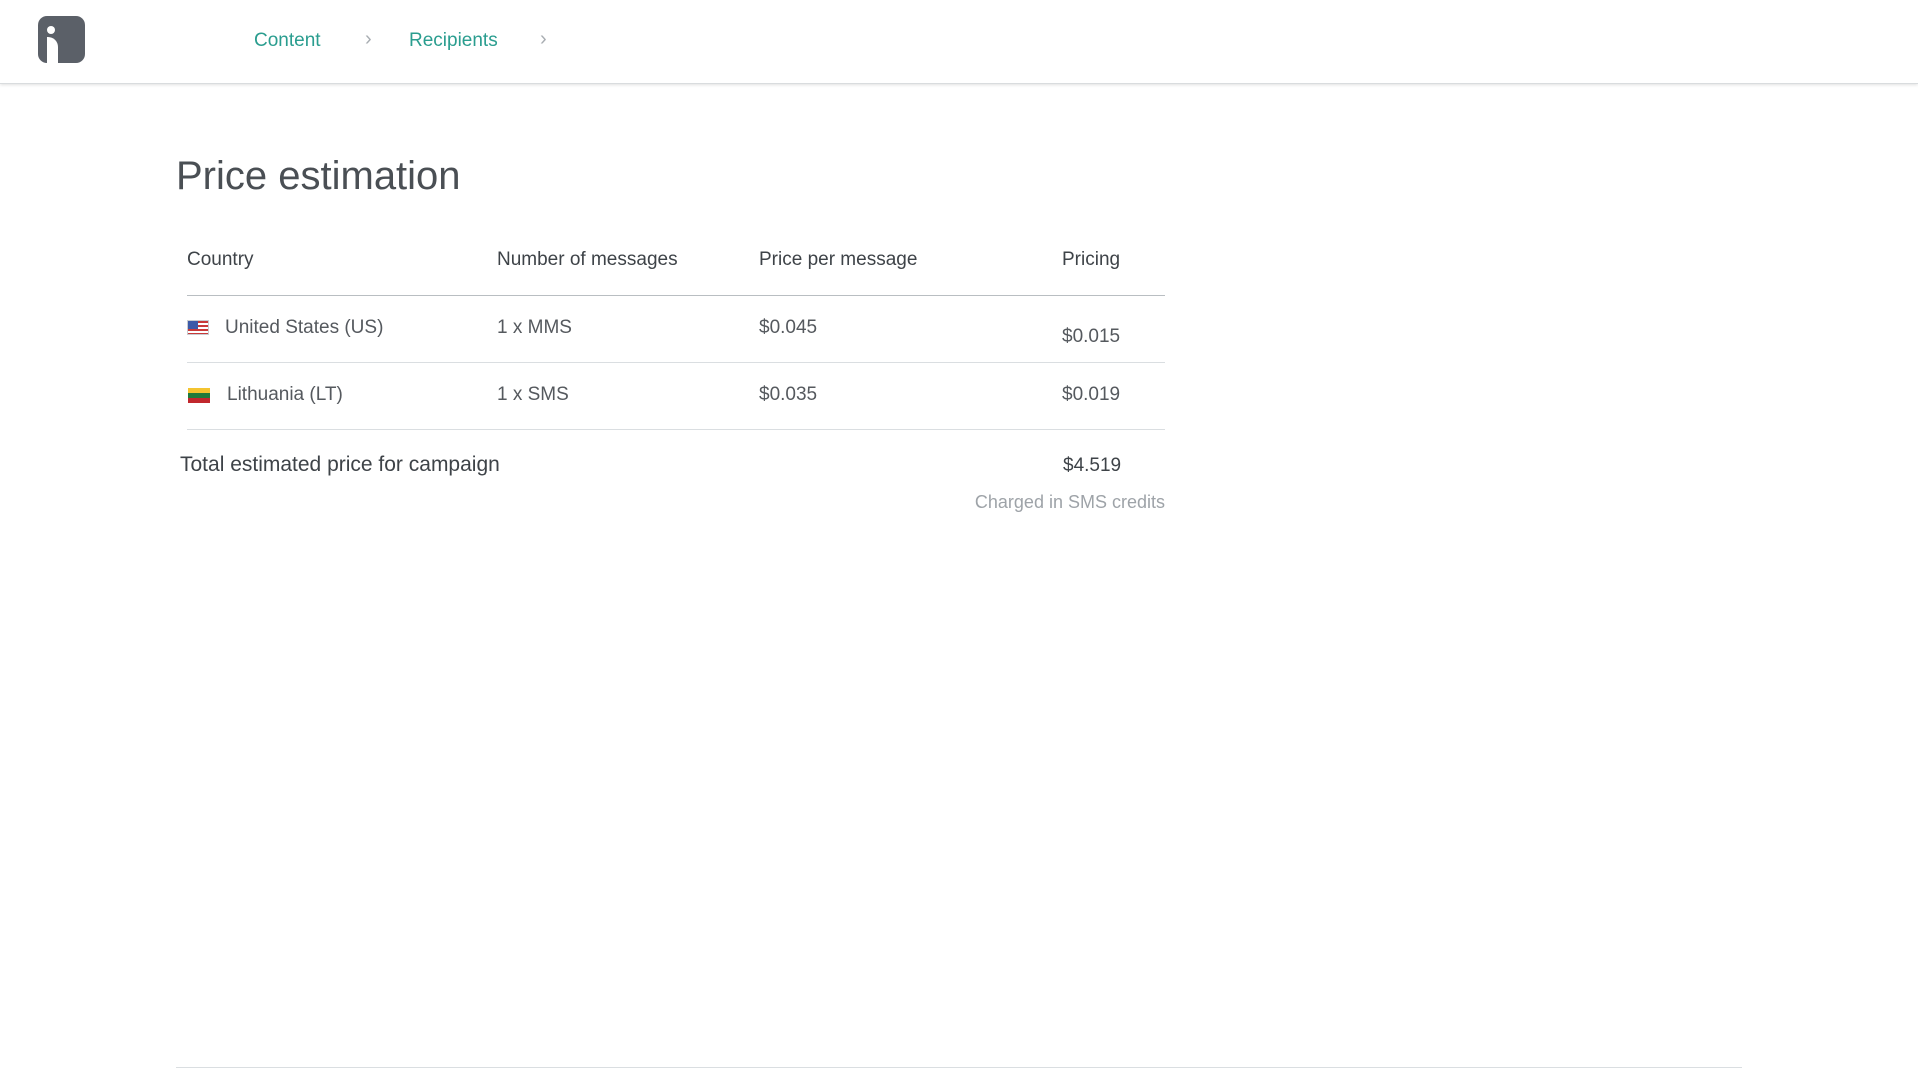 This screenshot has width=1918, height=1080. What do you see at coordinates (959, 42) in the screenshot?
I see `top-navbar: Content › Recipients ›` at bounding box center [959, 42].